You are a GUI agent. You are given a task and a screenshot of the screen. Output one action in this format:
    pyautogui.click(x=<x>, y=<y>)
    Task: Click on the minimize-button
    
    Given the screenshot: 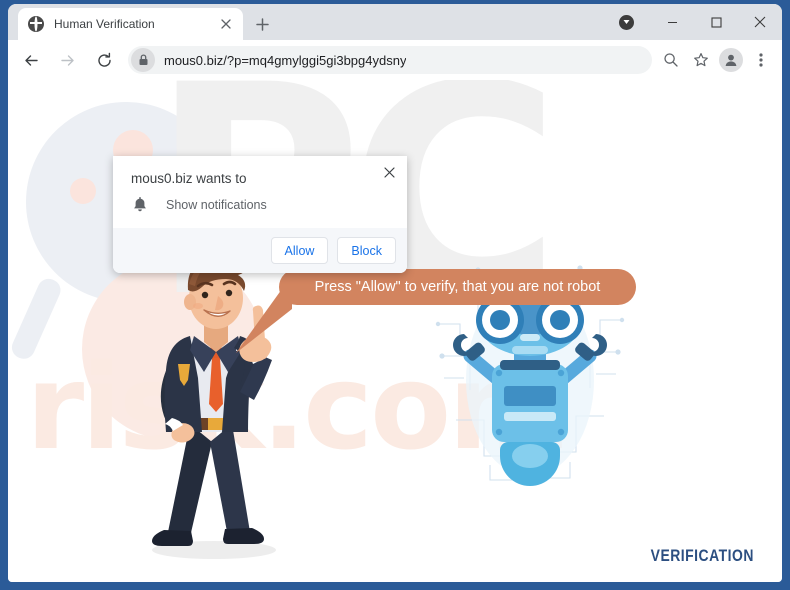 What is the action you would take?
    pyautogui.click(x=672, y=22)
    